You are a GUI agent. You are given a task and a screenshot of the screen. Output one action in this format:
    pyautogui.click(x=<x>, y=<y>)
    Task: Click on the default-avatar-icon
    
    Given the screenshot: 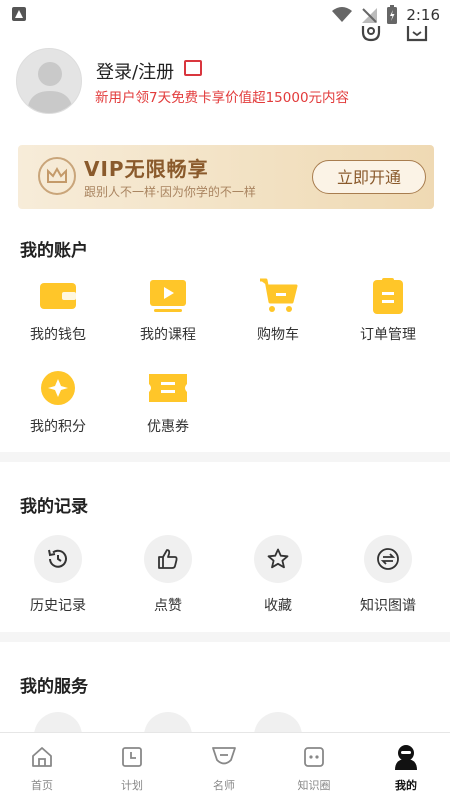 What is the action you would take?
    pyautogui.click(x=50, y=87)
    